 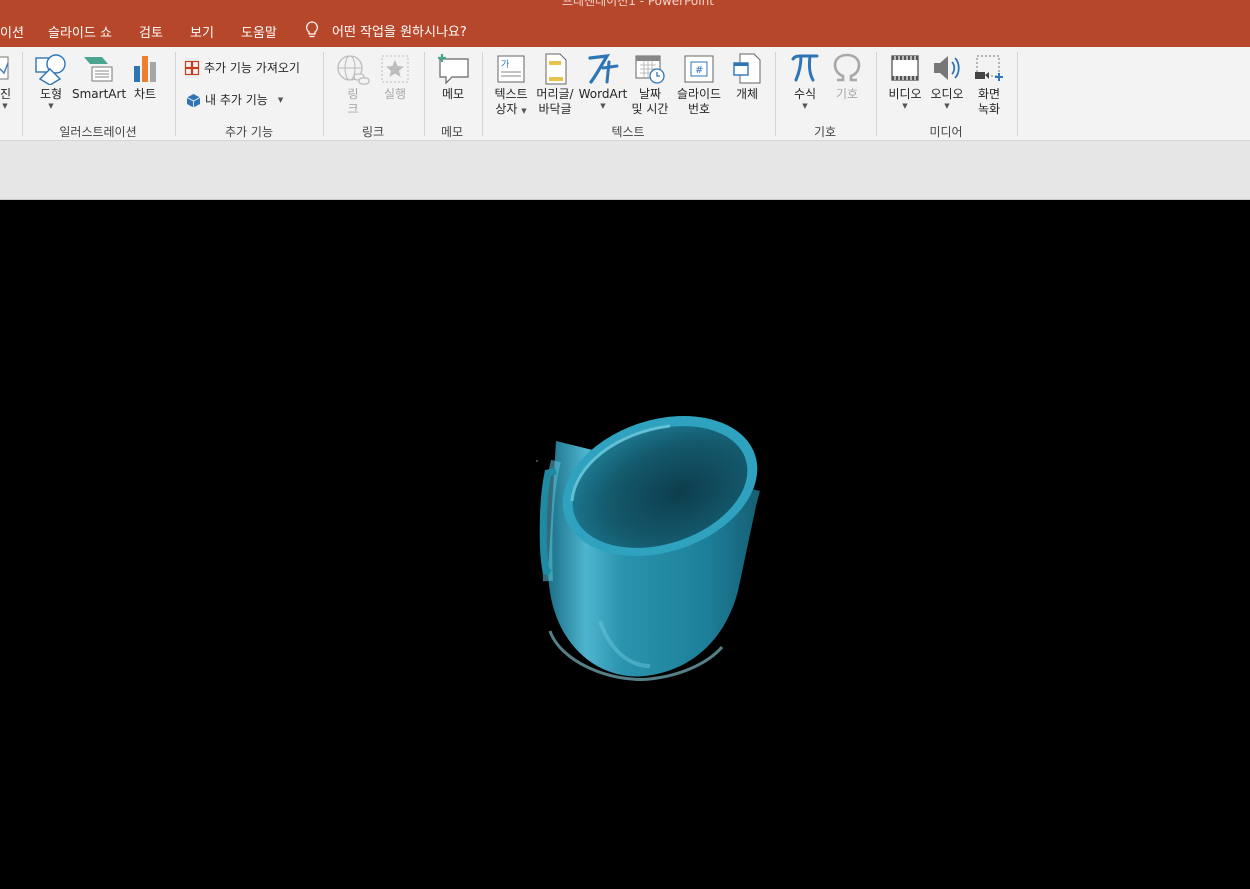 I want to click on smartart-button: SmartArt, so click(x=99, y=94).